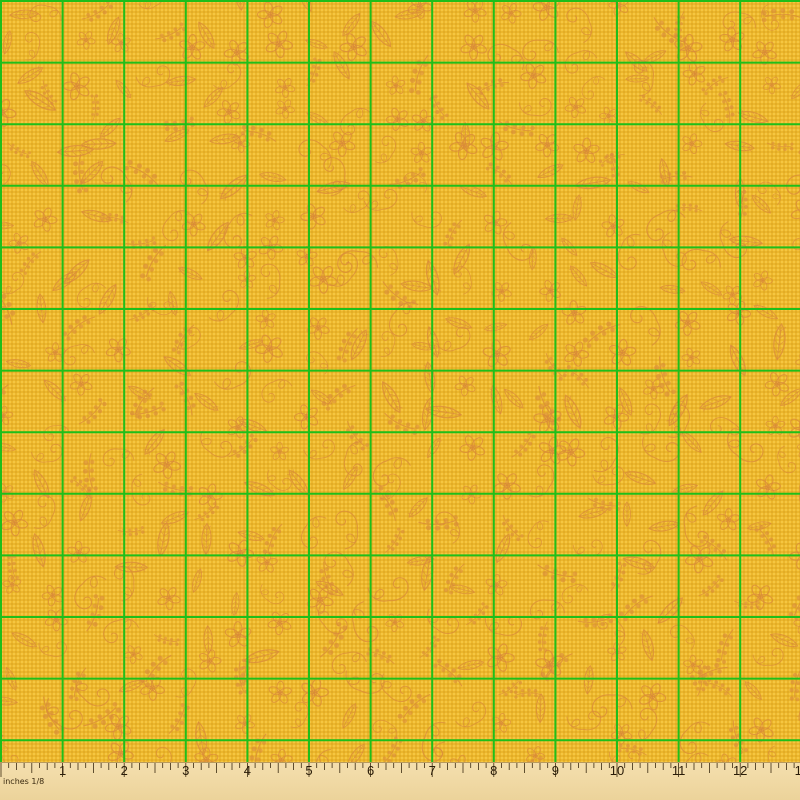 Image resolution: width=800 pixels, height=800 pixels. I want to click on ruler-number: 1, so click(62, 770).